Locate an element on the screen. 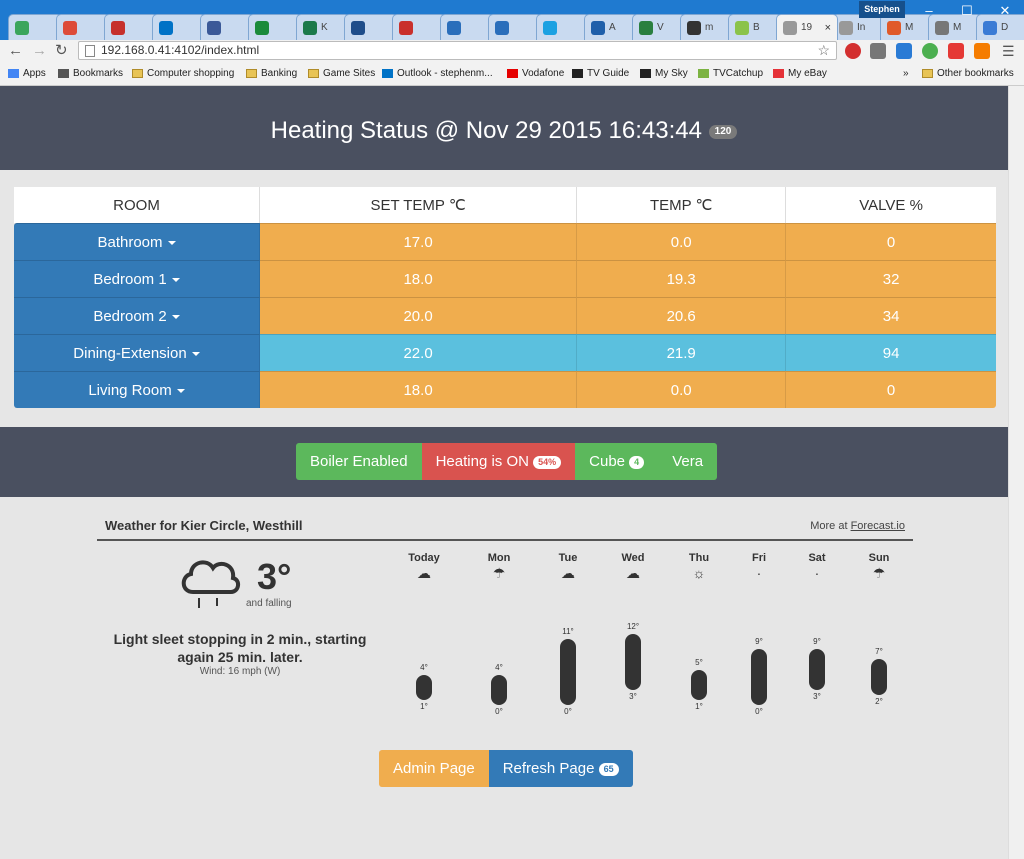 This screenshot has height=859, width=1024. browser-tab: A is located at coordinates (611, 27).